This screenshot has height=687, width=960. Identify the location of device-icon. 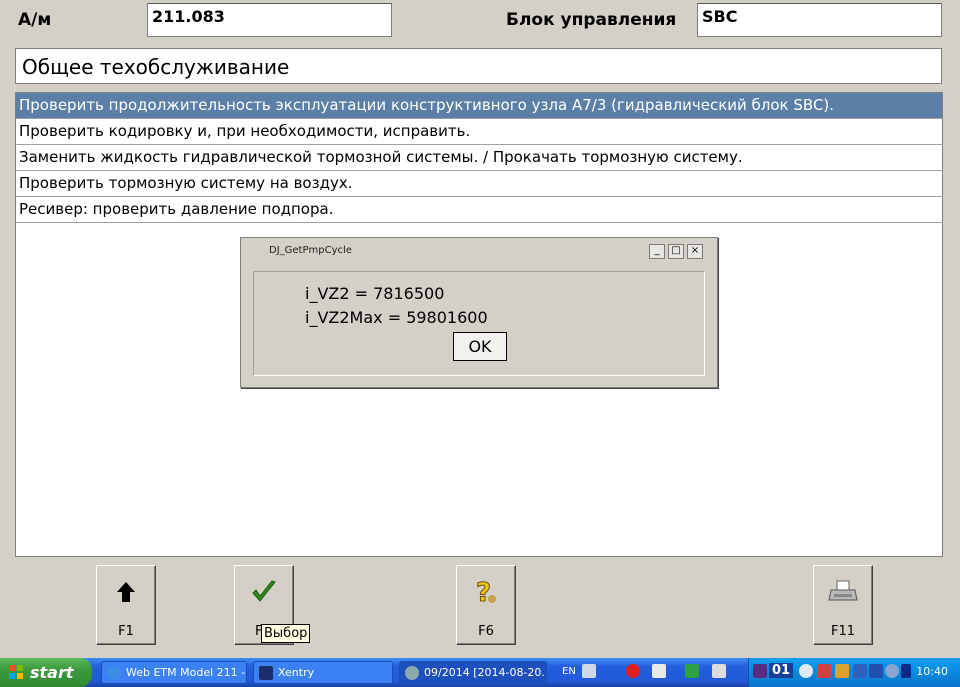
(719, 671).